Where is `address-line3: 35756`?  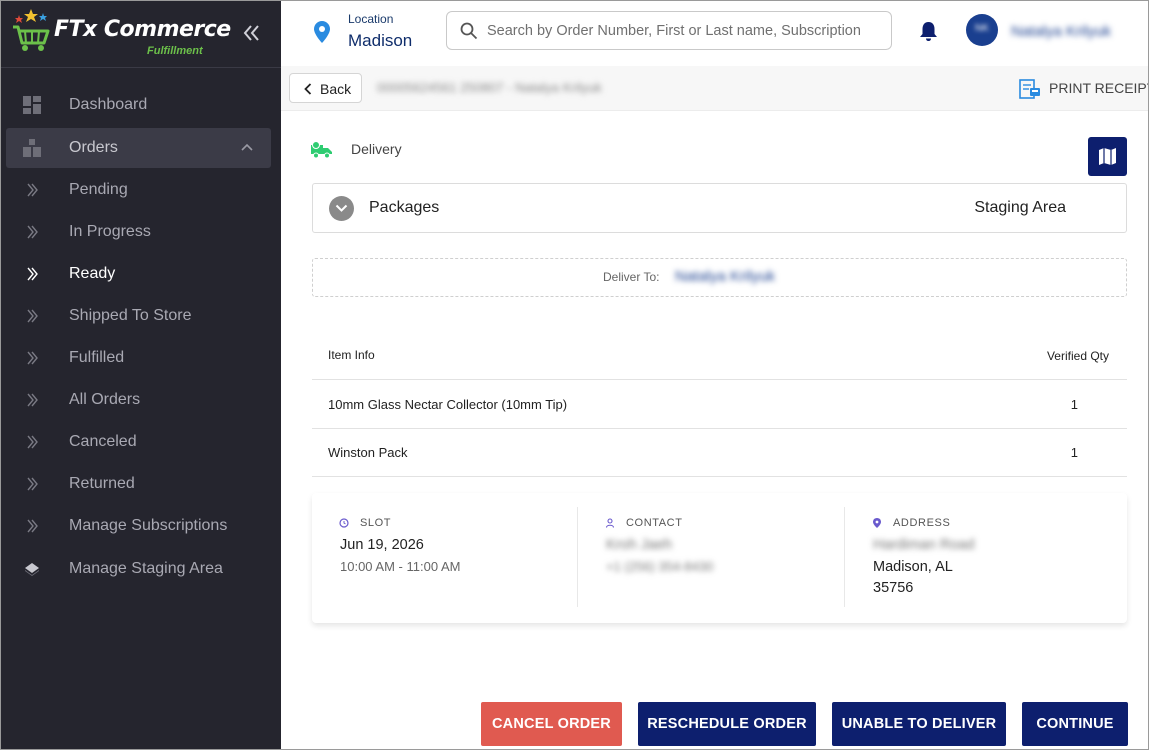
address-line3: 35756 is located at coordinates (893, 588).